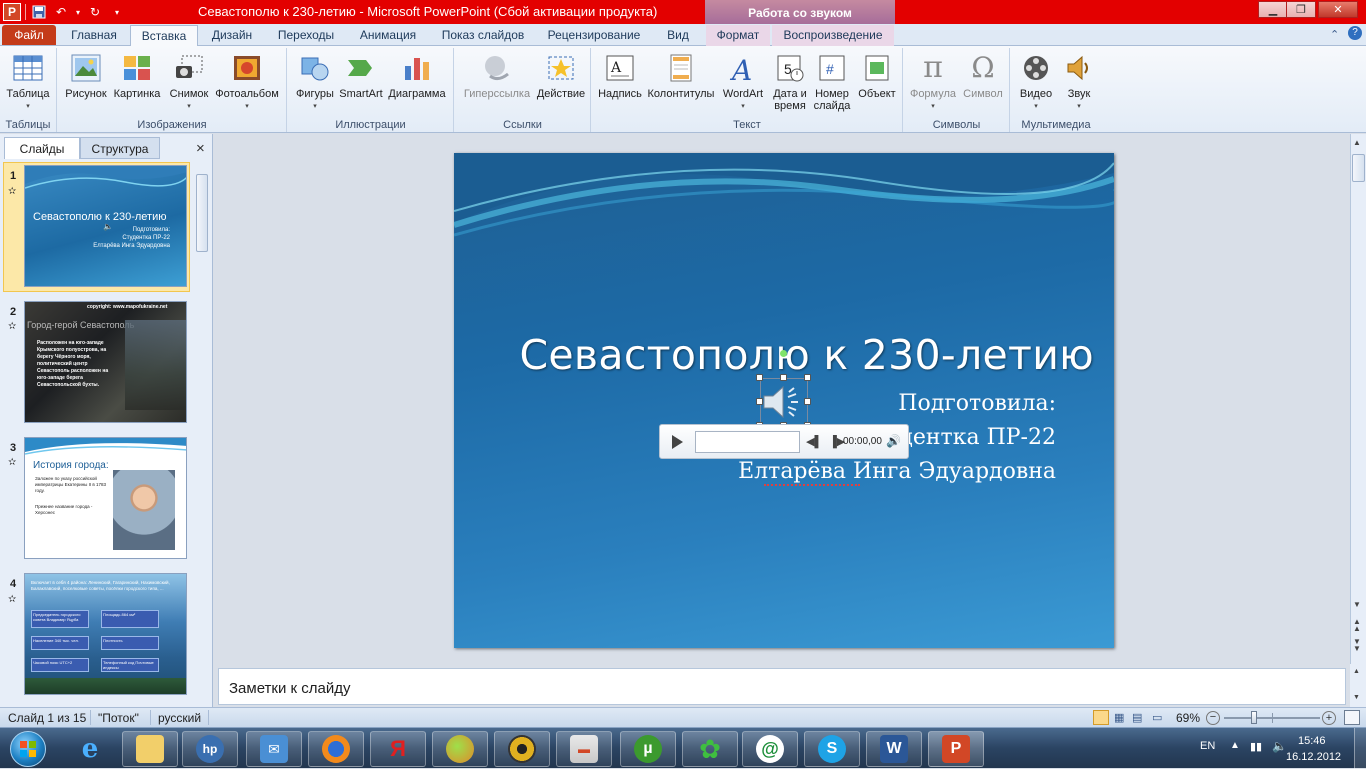  I want to click on volume-tray-icon: 🔈, so click(1279, 746).